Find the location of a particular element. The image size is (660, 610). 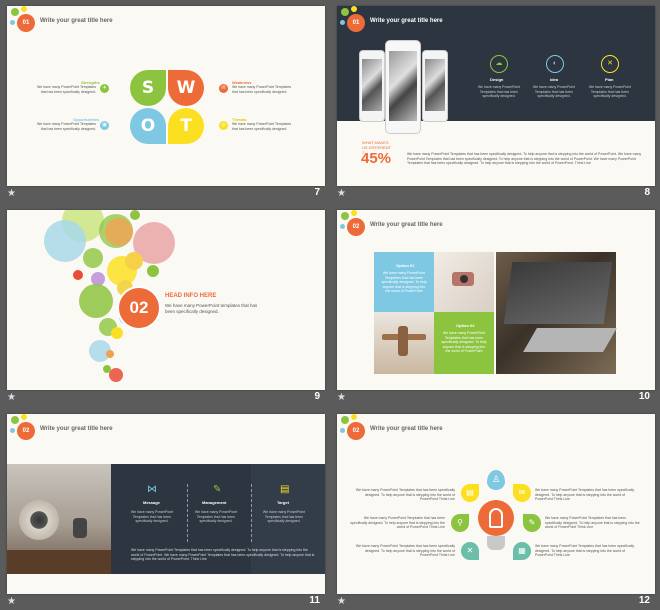

design-icon: ☁ is located at coordinates (499, 64).